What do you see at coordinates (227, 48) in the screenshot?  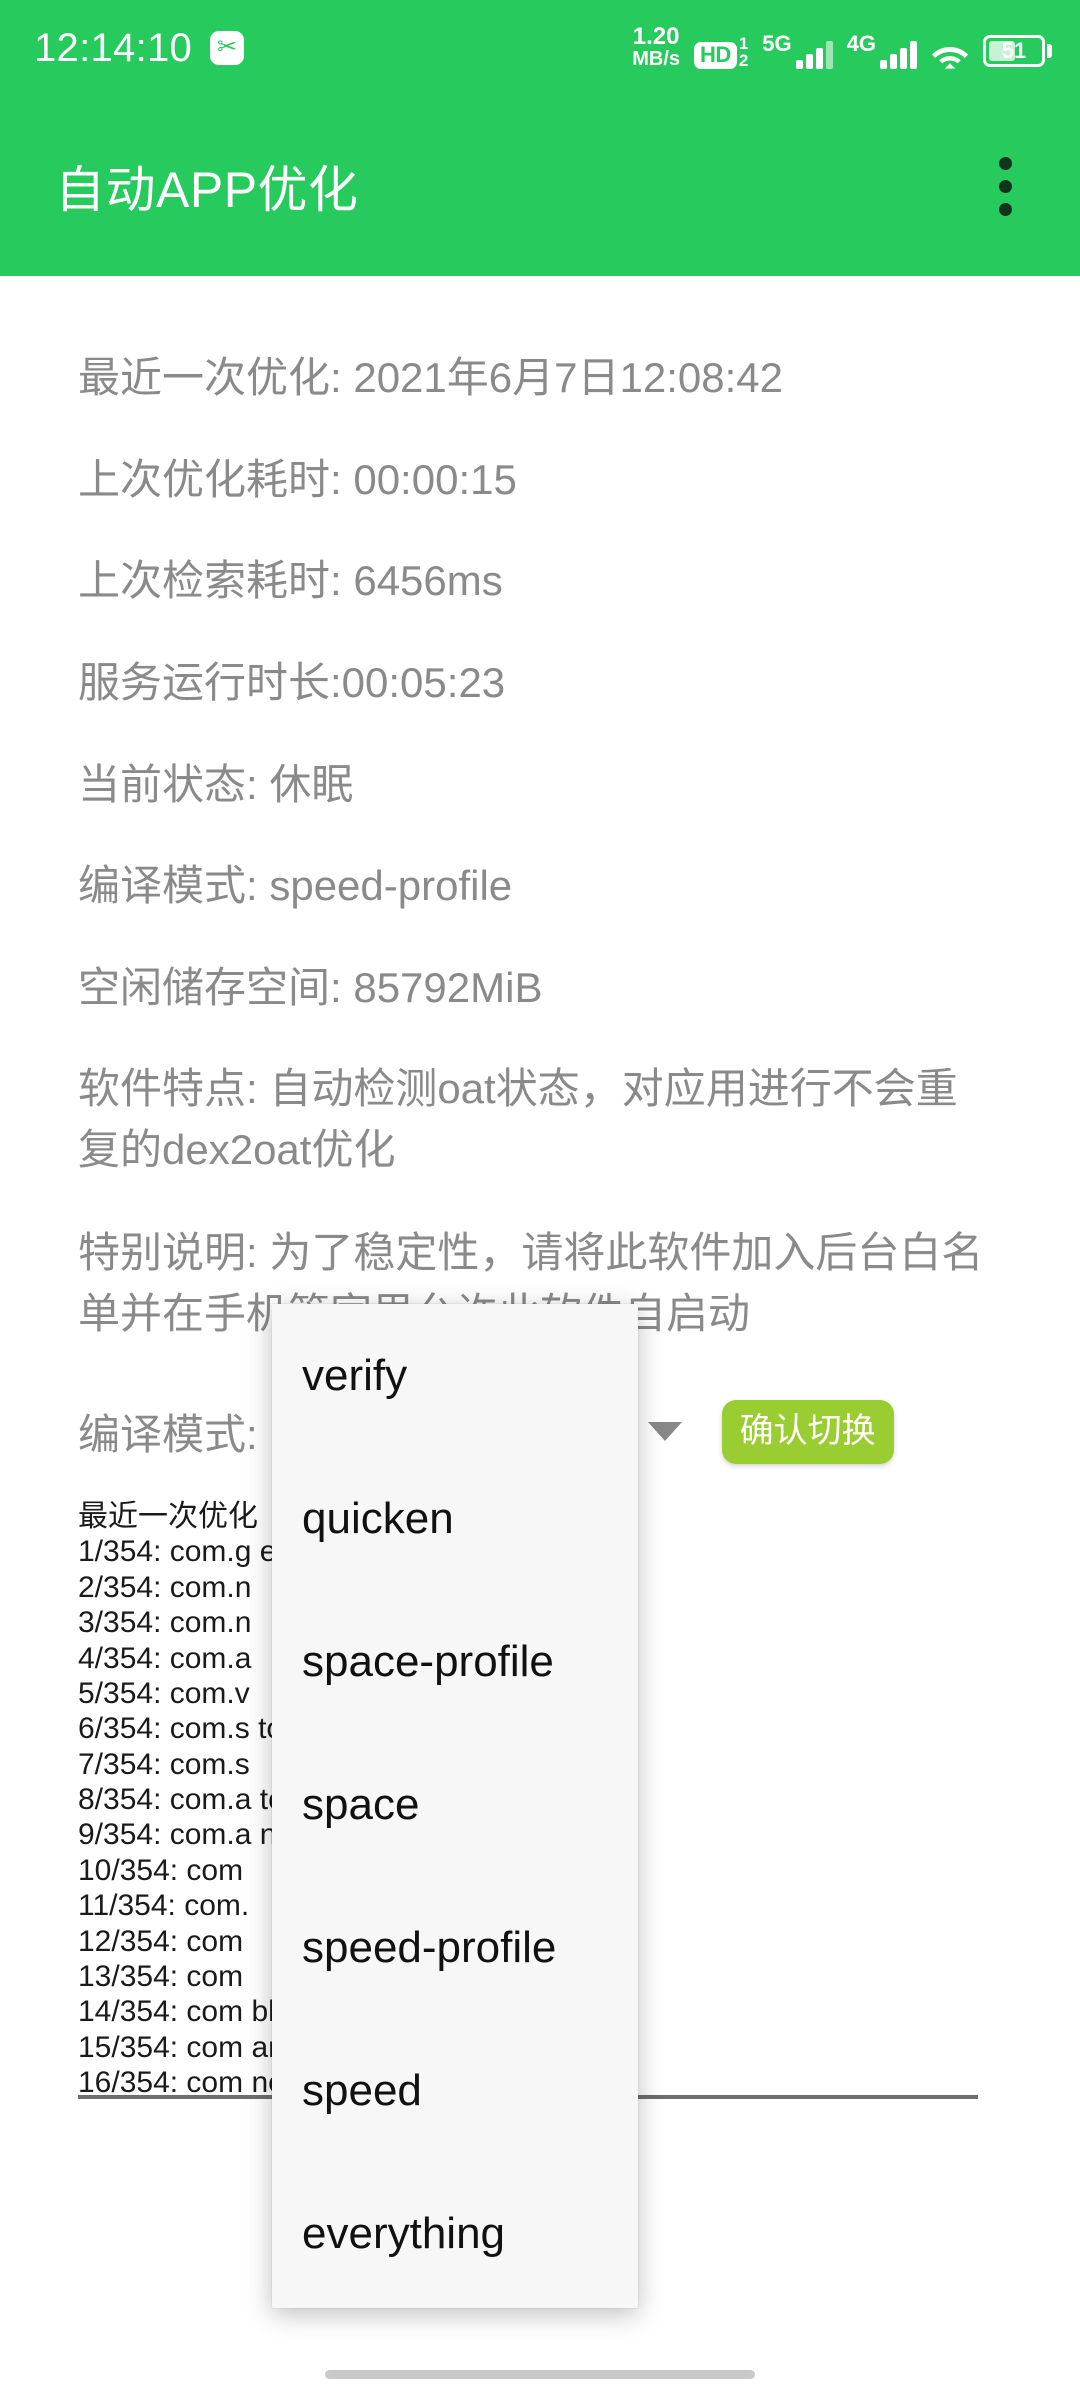 I see `scissors-icon` at bounding box center [227, 48].